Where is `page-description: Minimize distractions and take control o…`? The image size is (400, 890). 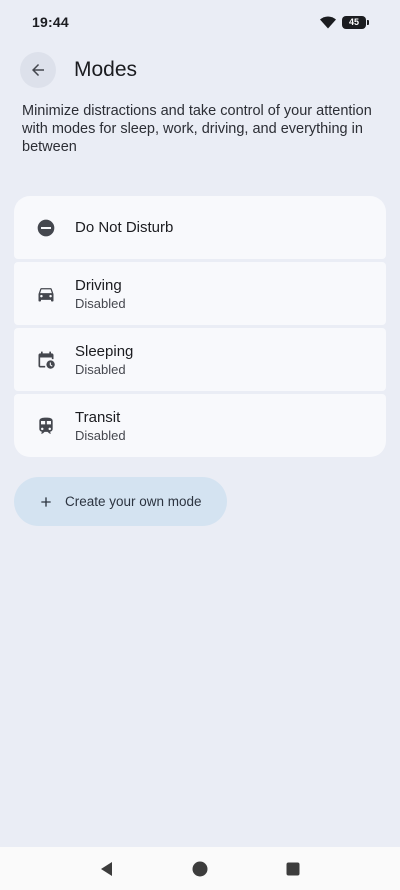
page-description: Minimize distractions and take control o… is located at coordinates (197, 129).